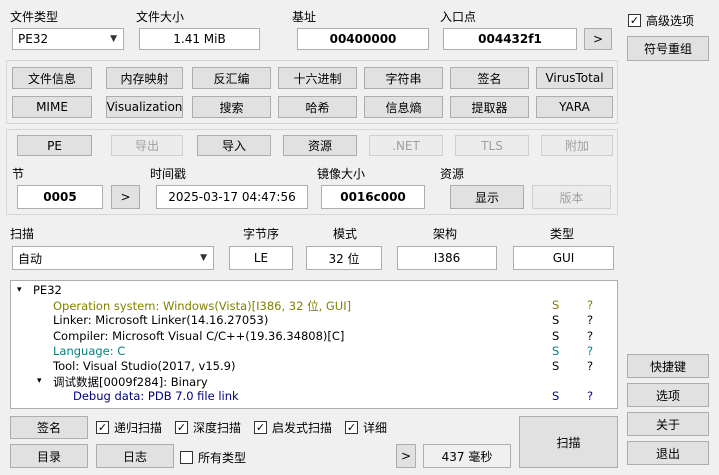  I want to click on pe-tab-button: 导出, so click(147, 145).